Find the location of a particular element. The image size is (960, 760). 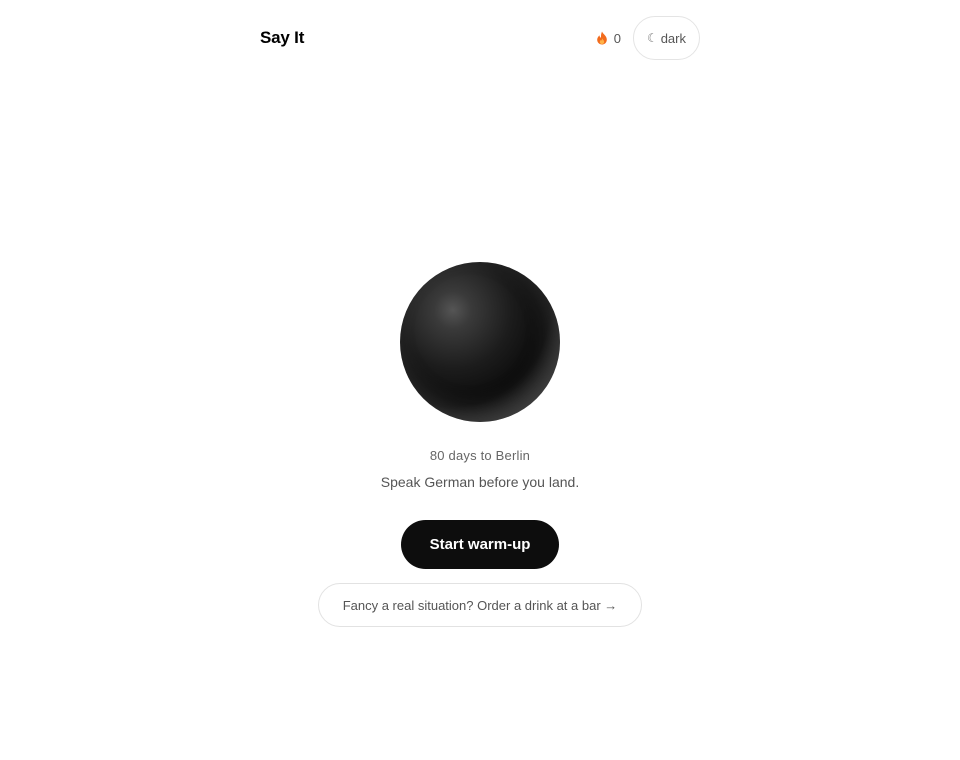

theme-toggle-label: dark is located at coordinates (673, 38).